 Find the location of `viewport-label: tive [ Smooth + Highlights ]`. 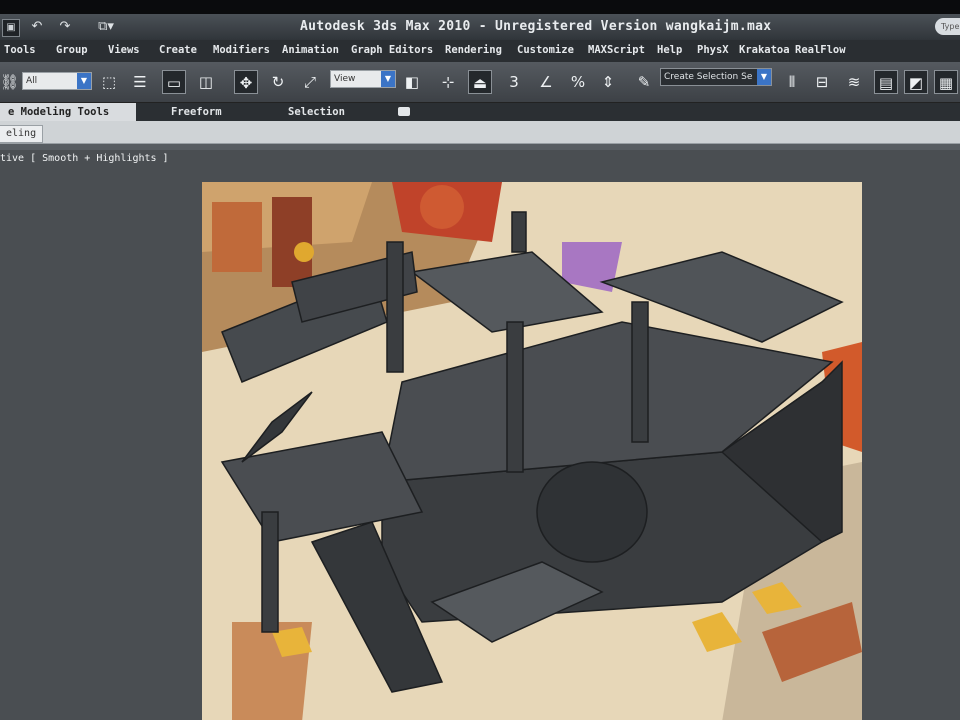

viewport-label: tive [ Smooth + Highlights ] is located at coordinates (84, 158).